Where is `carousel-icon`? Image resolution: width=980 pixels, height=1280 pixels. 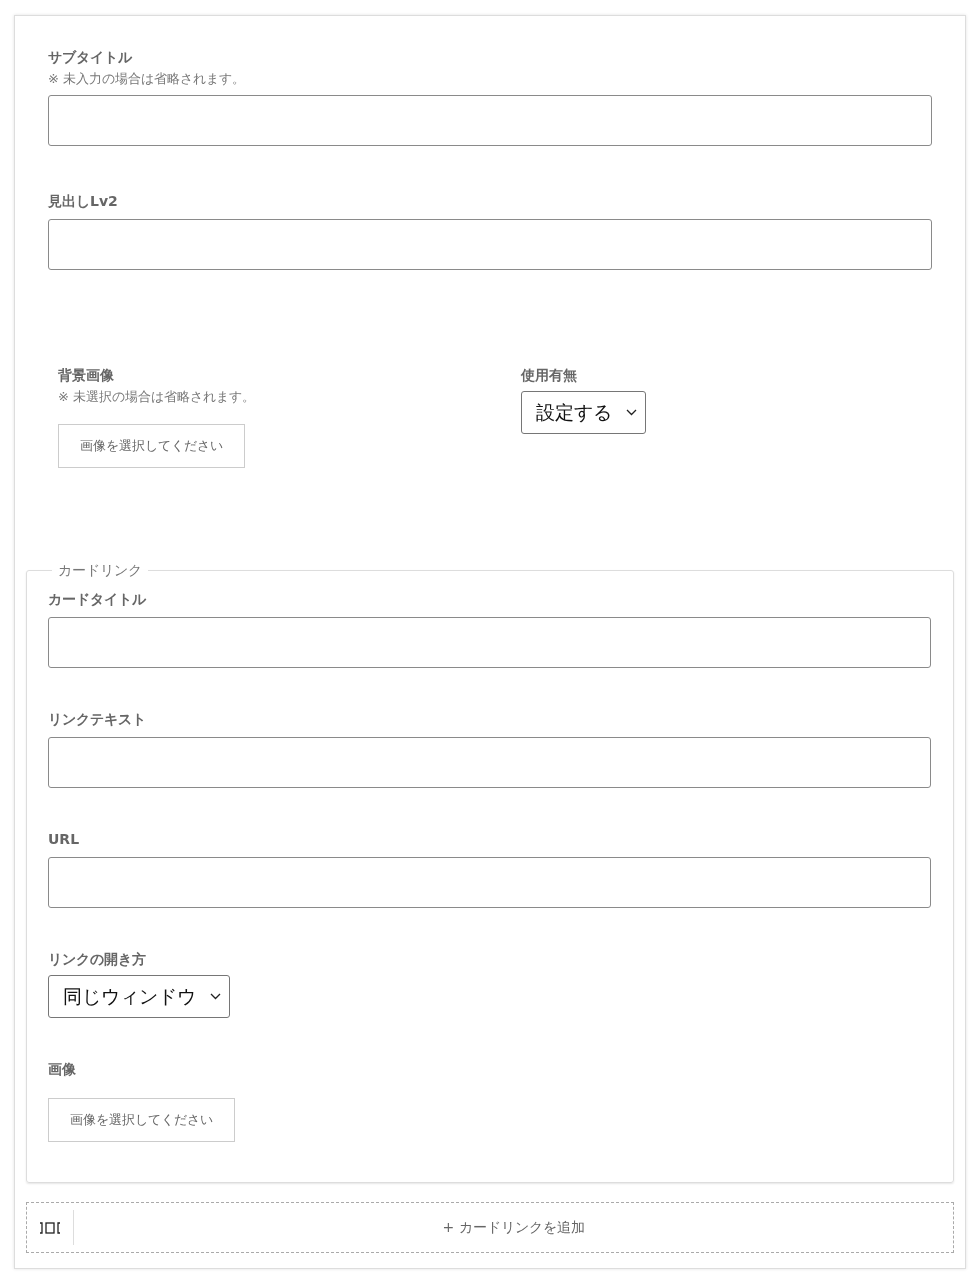 carousel-icon is located at coordinates (50, 1227).